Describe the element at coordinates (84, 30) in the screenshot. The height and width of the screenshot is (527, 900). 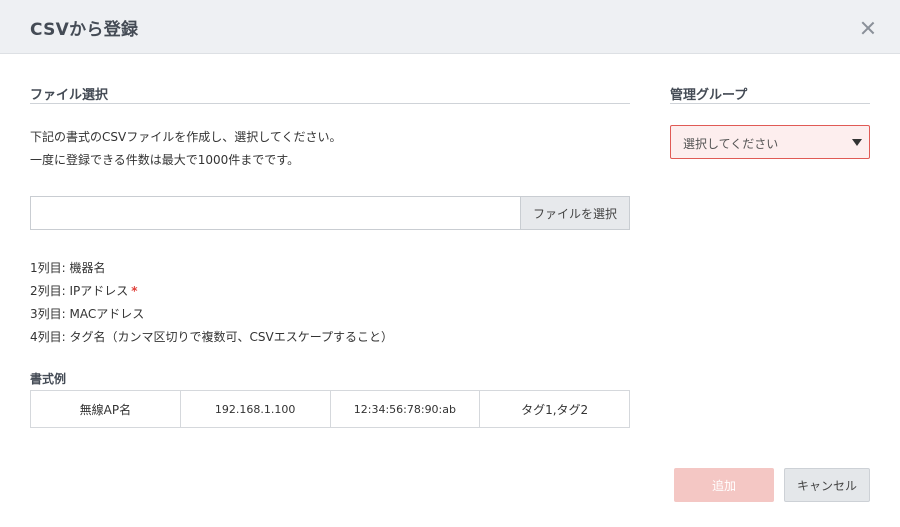
I see `dialog-title: CSVから登録` at that location.